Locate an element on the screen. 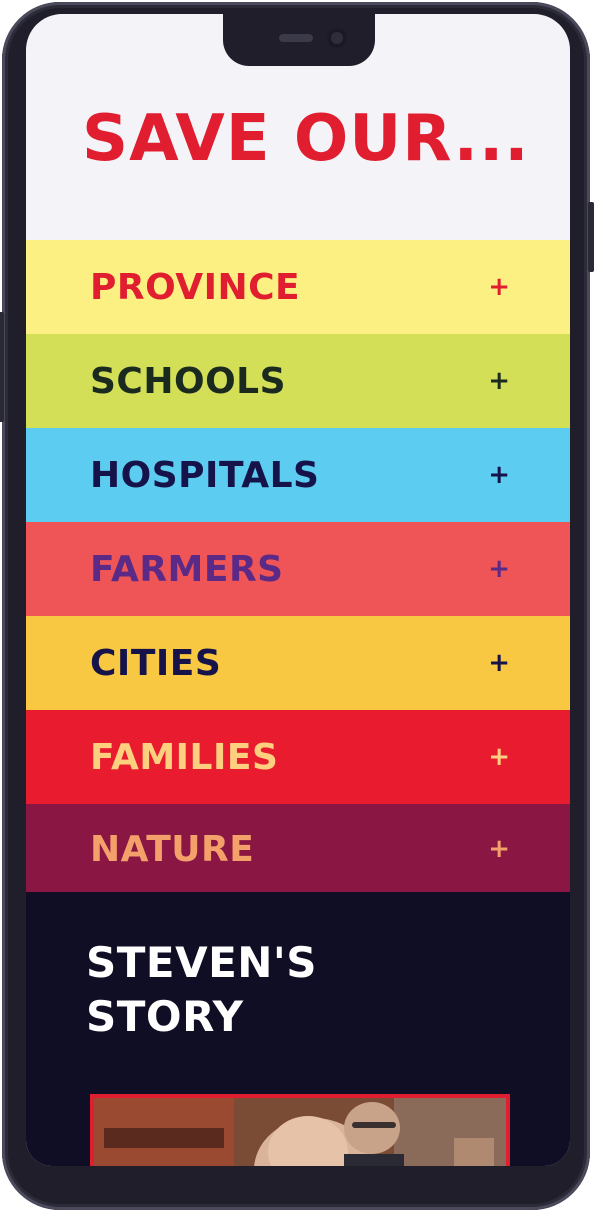 The height and width of the screenshot is (1214, 594). menu-item-label: FARMERS is located at coordinates (187, 569).